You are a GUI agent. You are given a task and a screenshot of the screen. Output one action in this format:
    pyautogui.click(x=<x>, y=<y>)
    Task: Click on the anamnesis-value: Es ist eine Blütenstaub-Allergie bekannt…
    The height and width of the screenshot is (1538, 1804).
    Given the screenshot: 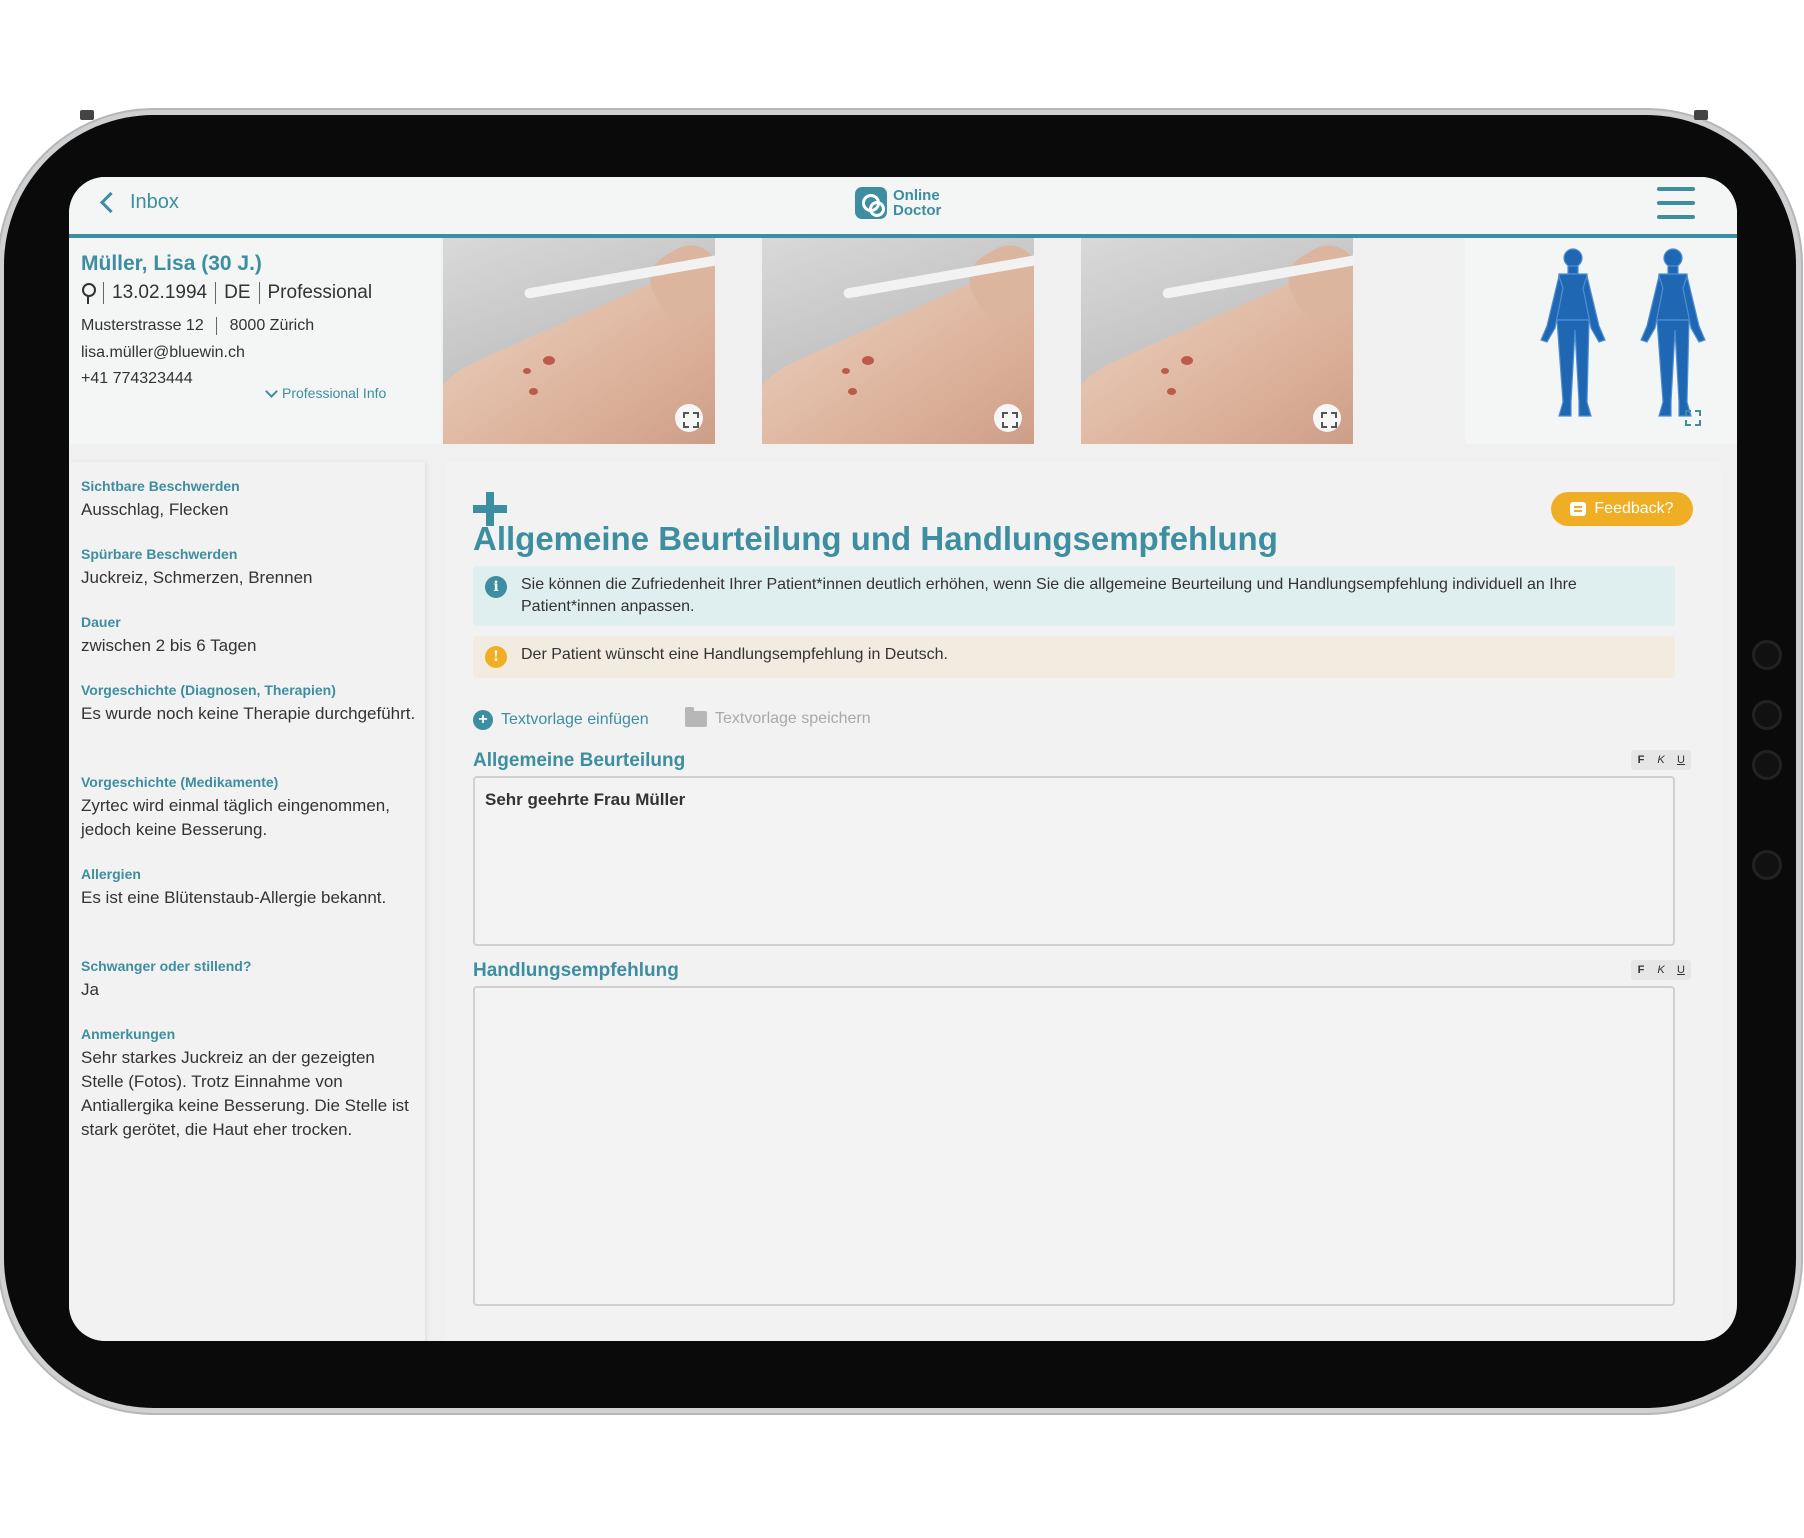 What is the action you would take?
    pyautogui.click(x=234, y=897)
    